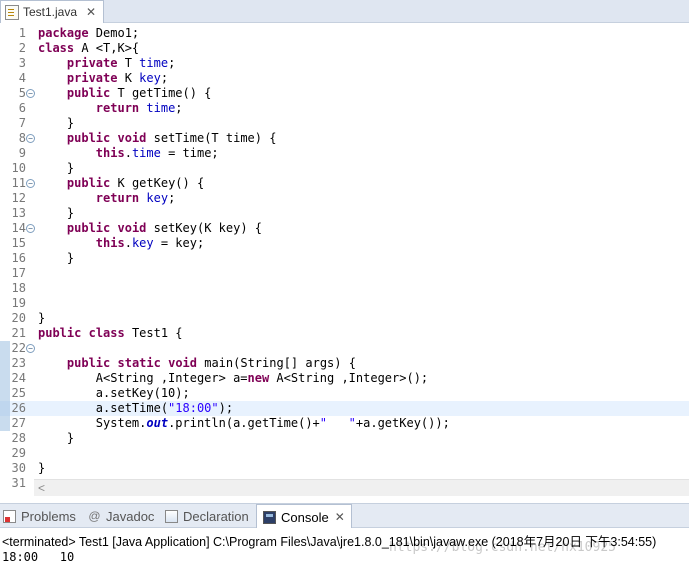  I want to click on code-text: return key;, so click(135, 198).